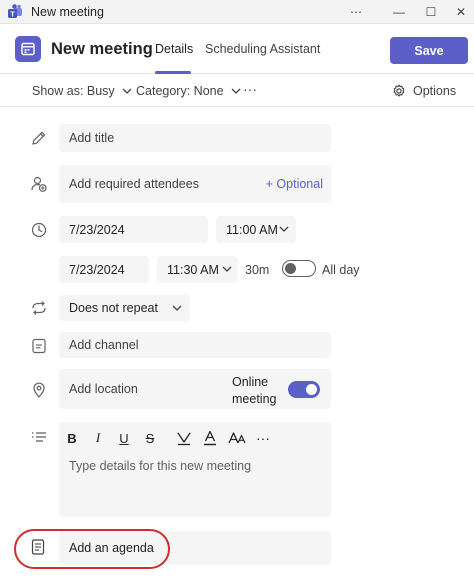 The image size is (474, 578). I want to click on underline-button: U, so click(124, 438).